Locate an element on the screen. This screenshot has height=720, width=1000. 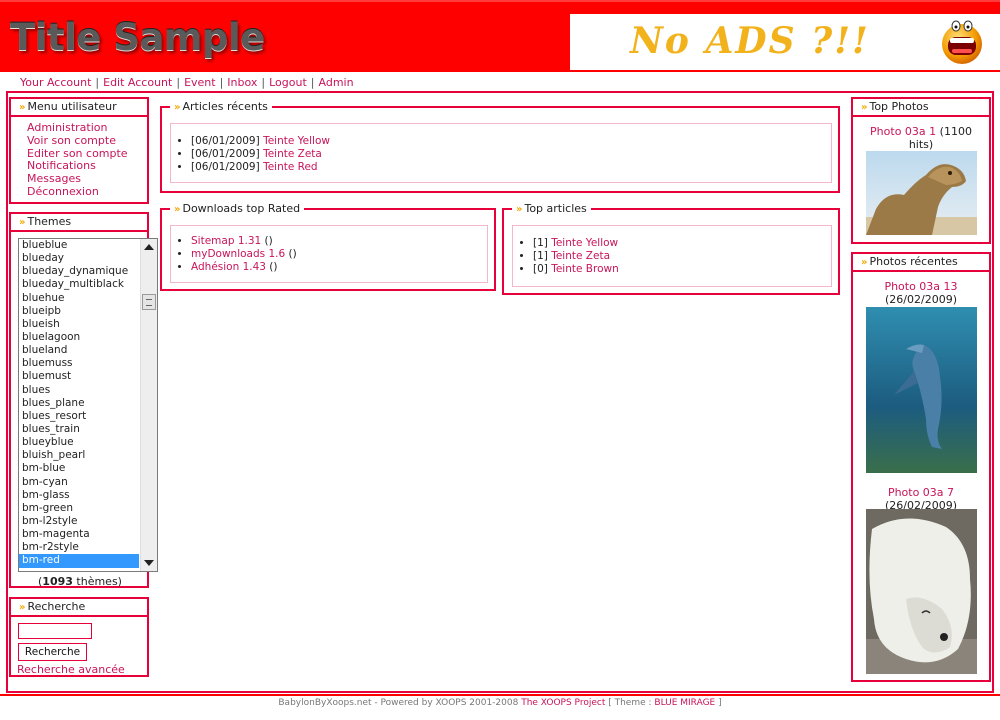
ad-banner-text: No ADS ?!! is located at coordinates (750, 41).